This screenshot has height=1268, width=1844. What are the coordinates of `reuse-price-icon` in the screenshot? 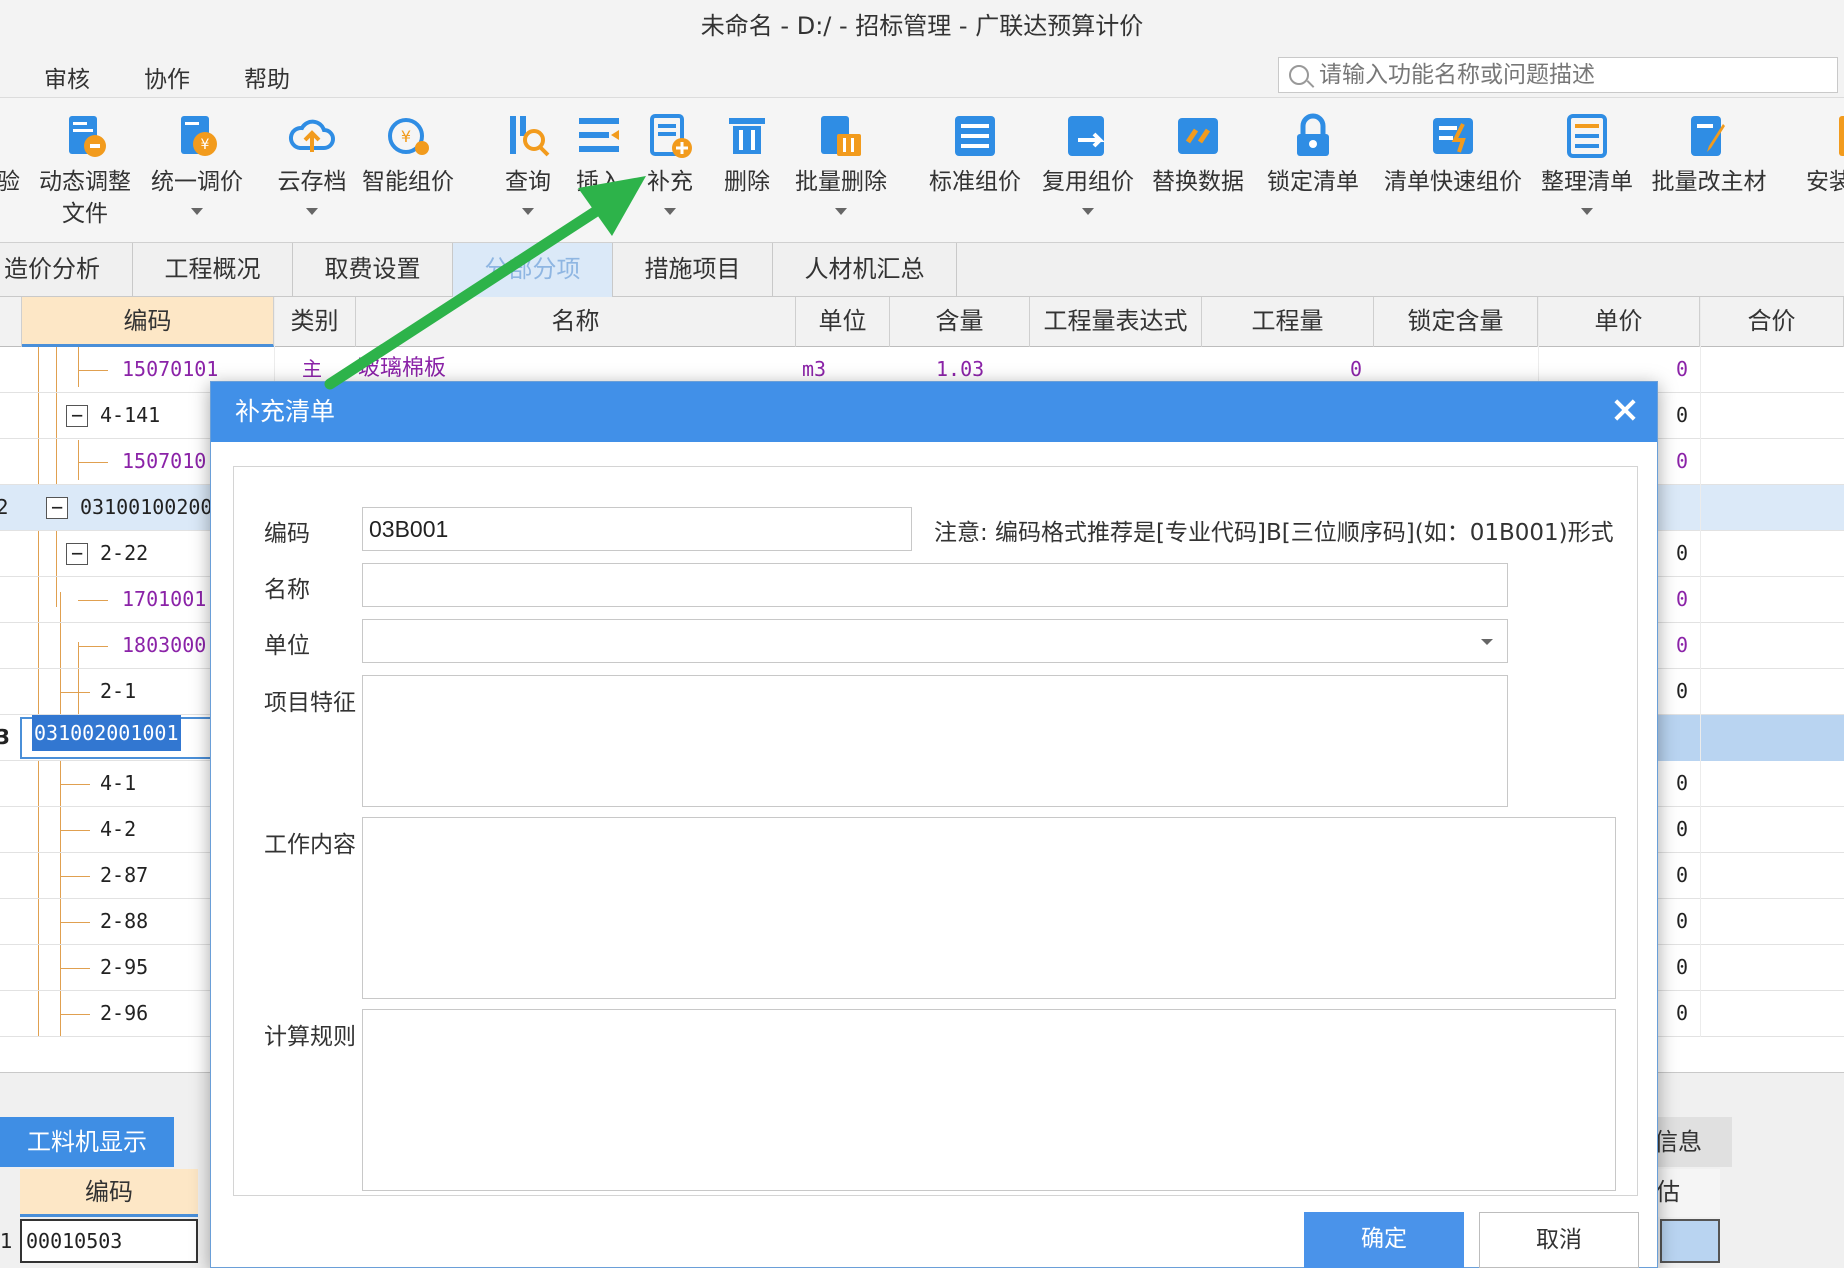 It's located at (1086, 136).